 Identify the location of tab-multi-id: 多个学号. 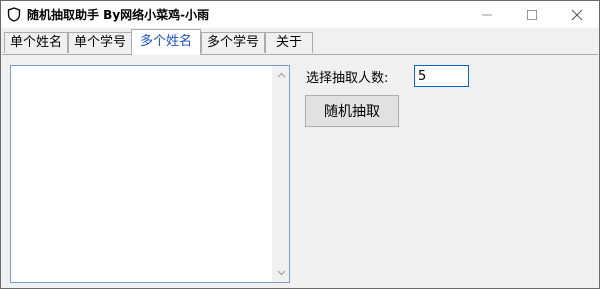
(233, 42).